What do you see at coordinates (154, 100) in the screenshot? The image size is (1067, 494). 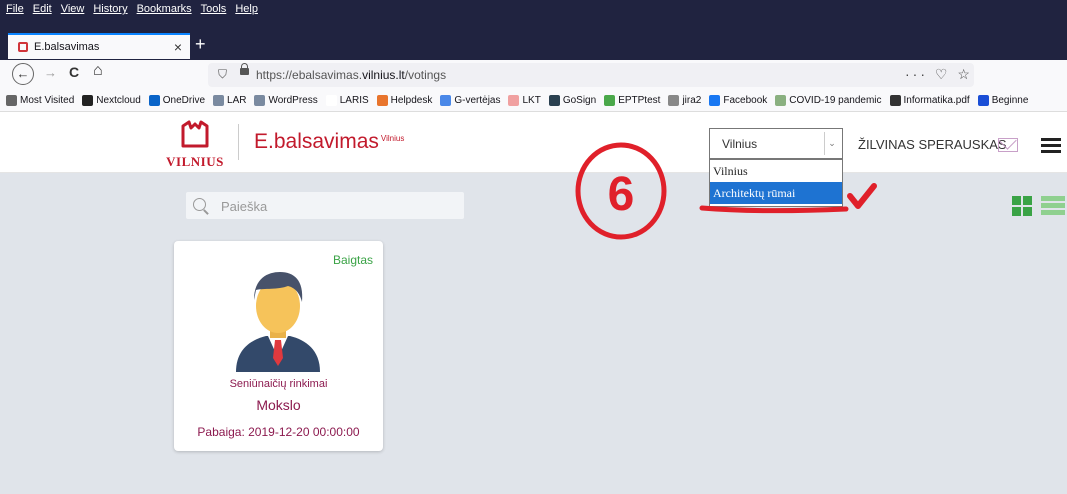 I see `cloud-icon` at bounding box center [154, 100].